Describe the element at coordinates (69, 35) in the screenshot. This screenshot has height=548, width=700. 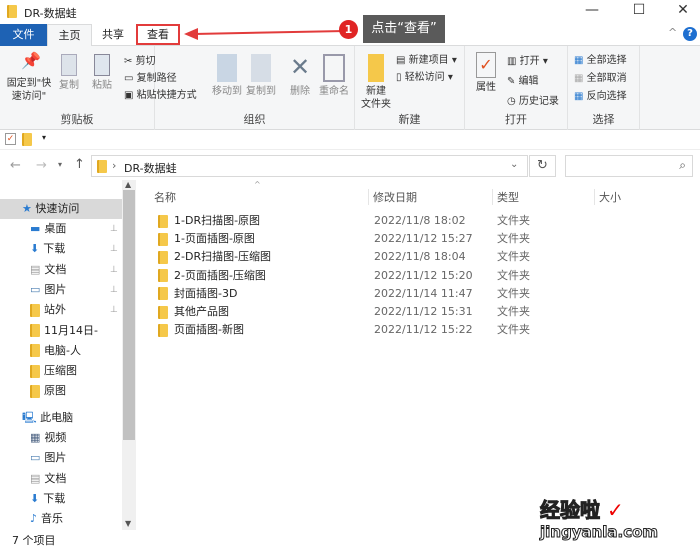
I see `tab-home: 主页` at that location.